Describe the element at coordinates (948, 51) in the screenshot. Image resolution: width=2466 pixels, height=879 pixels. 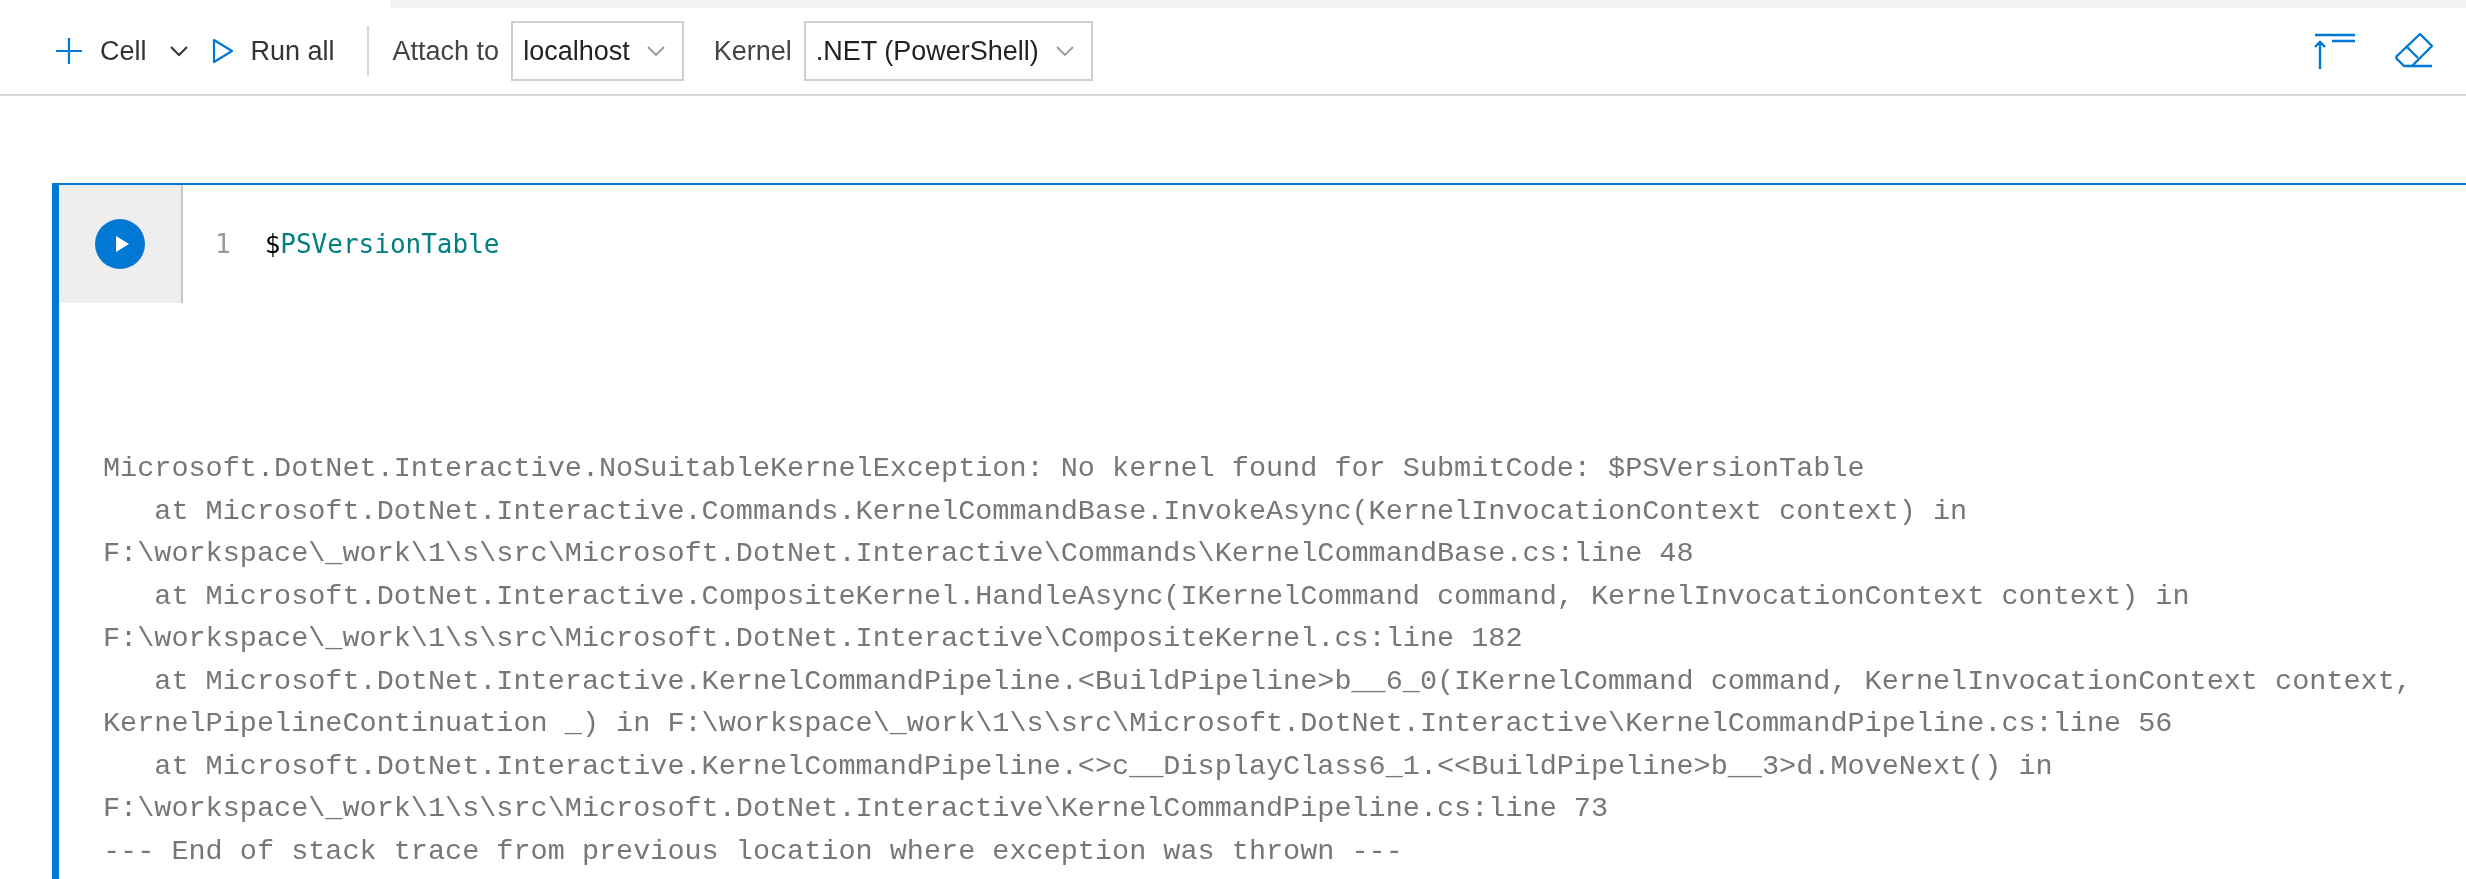
I see `dropdown: .NET (PowerShell)` at that location.